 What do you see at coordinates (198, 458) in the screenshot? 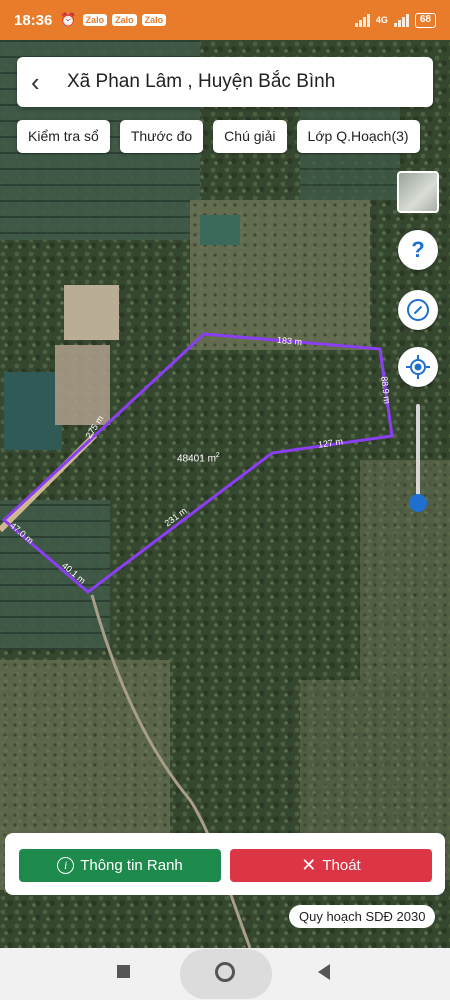
I see `parcel-area-label: 48401 m2` at bounding box center [198, 458].